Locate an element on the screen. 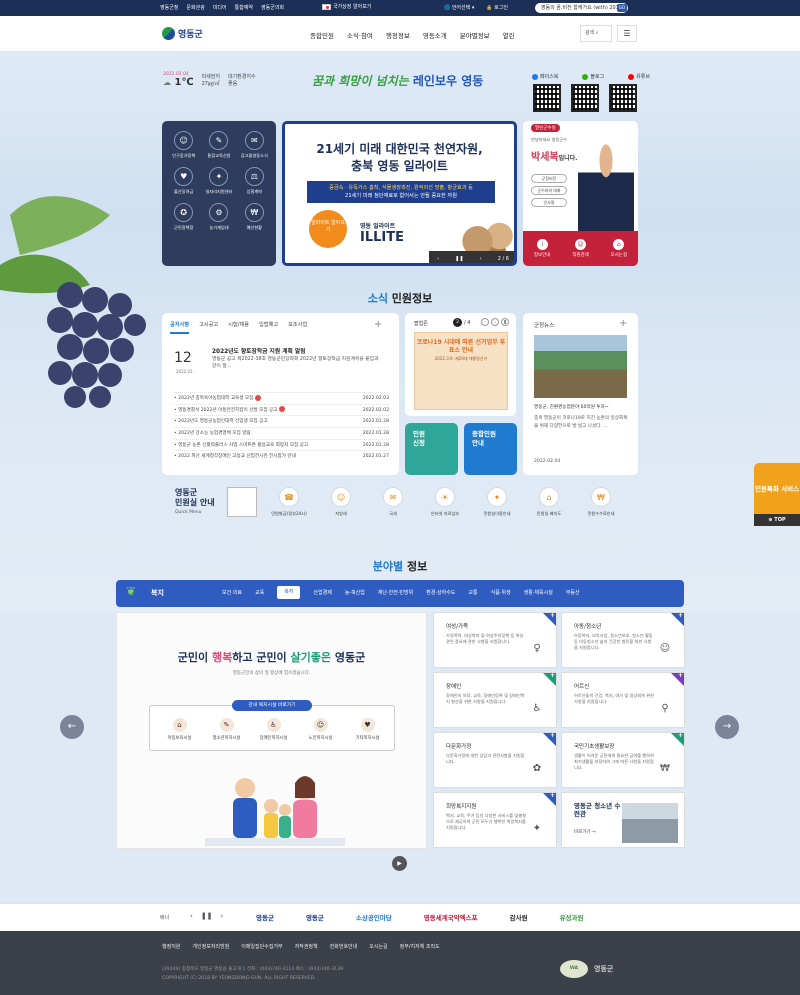 The width and height of the screenshot is (800, 995). partner-banner: 유성과원 is located at coordinates (572, 917).